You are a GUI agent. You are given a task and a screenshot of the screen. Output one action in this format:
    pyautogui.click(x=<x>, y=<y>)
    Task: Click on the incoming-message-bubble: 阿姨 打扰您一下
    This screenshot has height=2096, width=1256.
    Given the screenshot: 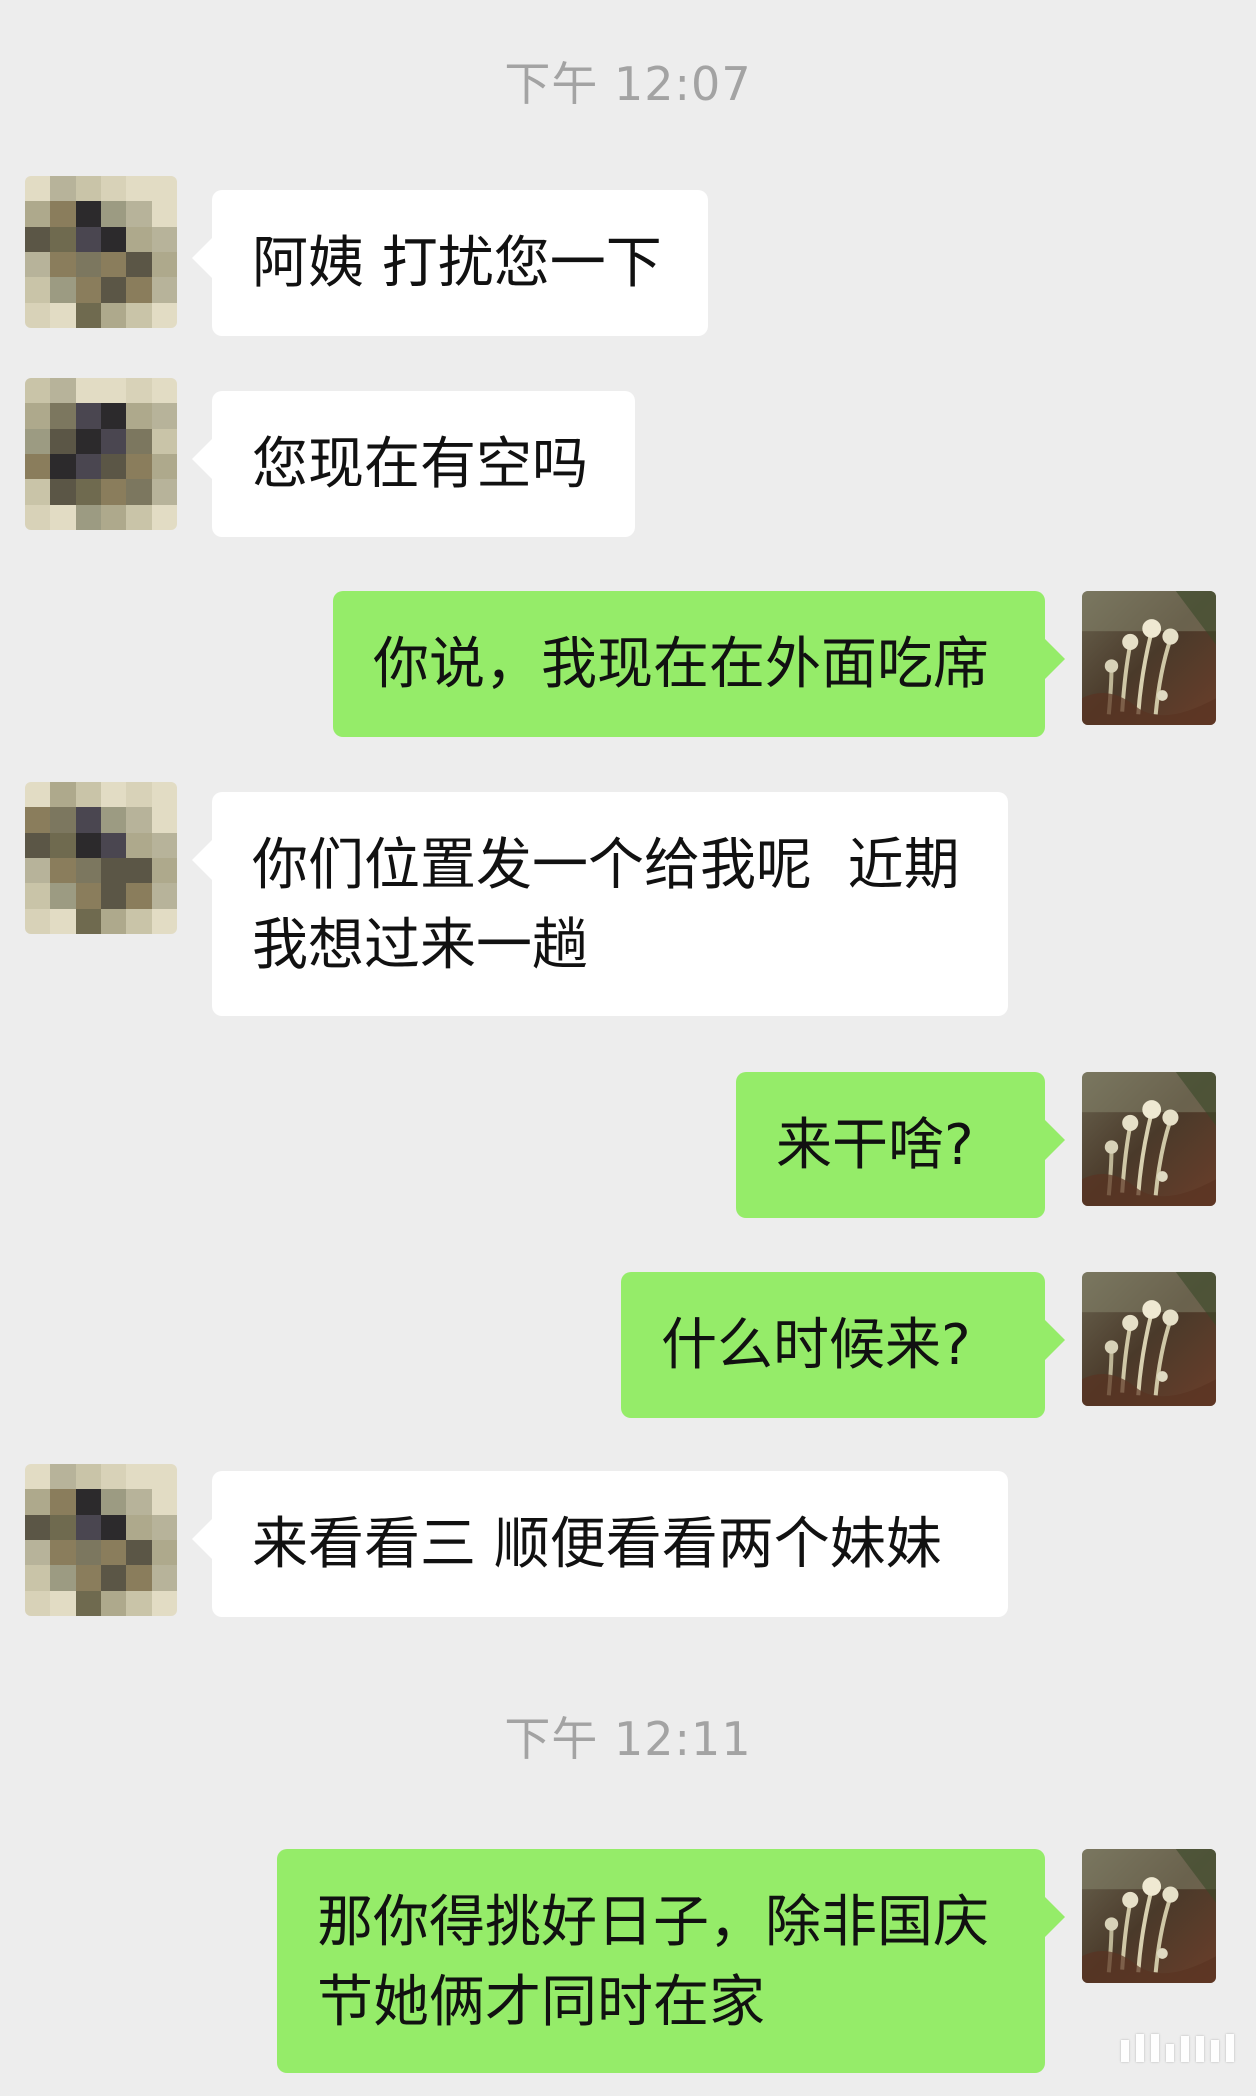 What is the action you would take?
    pyautogui.click(x=450, y=263)
    